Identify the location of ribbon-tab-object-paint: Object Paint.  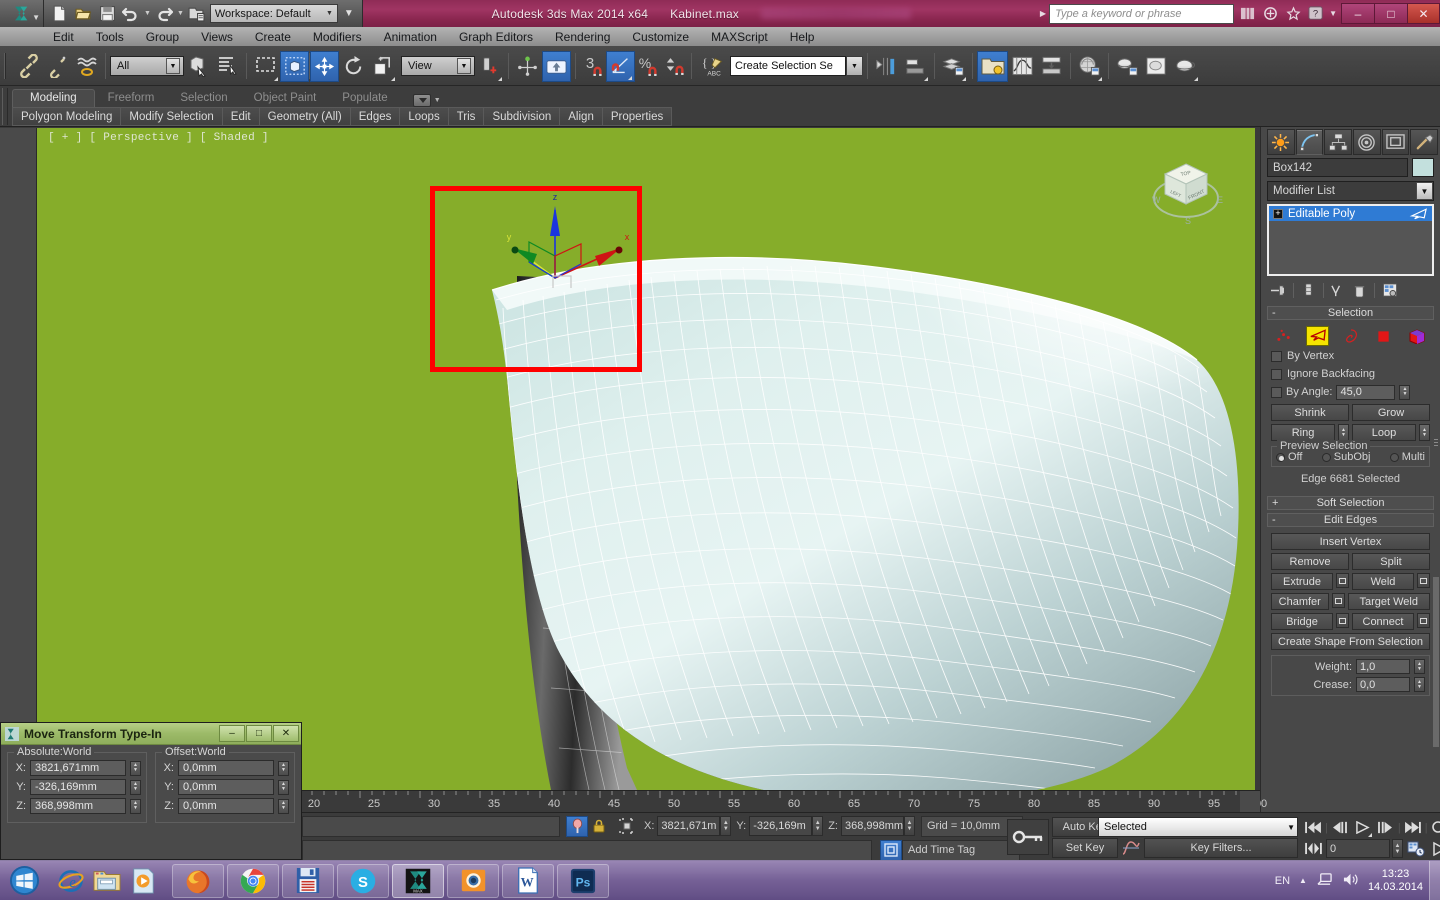
(285, 98).